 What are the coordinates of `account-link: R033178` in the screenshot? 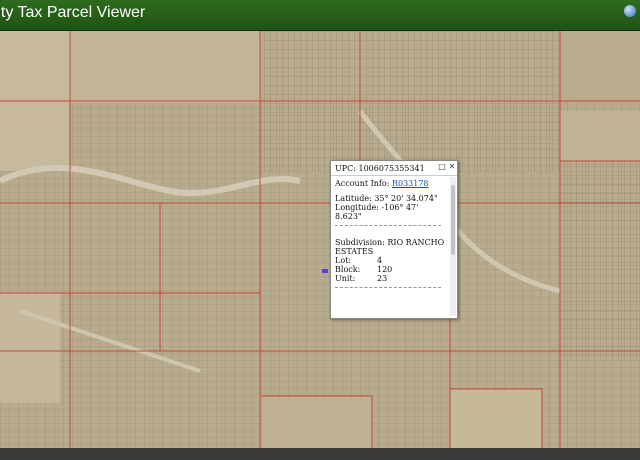 It's located at (410, 183).